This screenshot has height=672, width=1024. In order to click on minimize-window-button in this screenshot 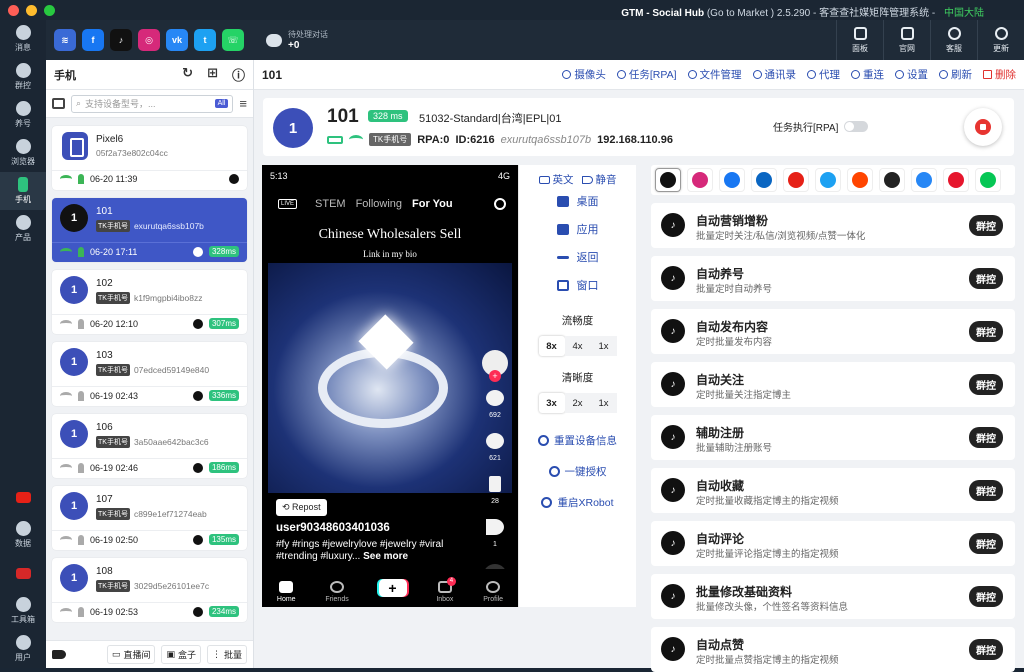, I will do `click(31, 10)`.